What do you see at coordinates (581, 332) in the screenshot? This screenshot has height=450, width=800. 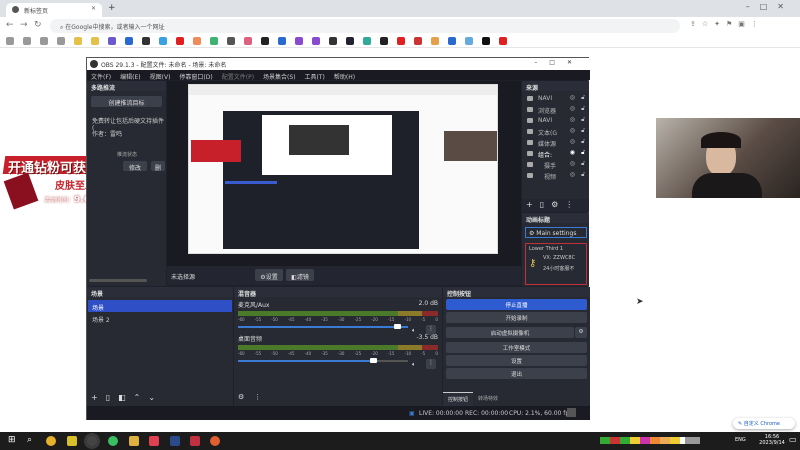 I see `virtual-camera-gear-icon: ⚙` at bounding box center [581, 332].